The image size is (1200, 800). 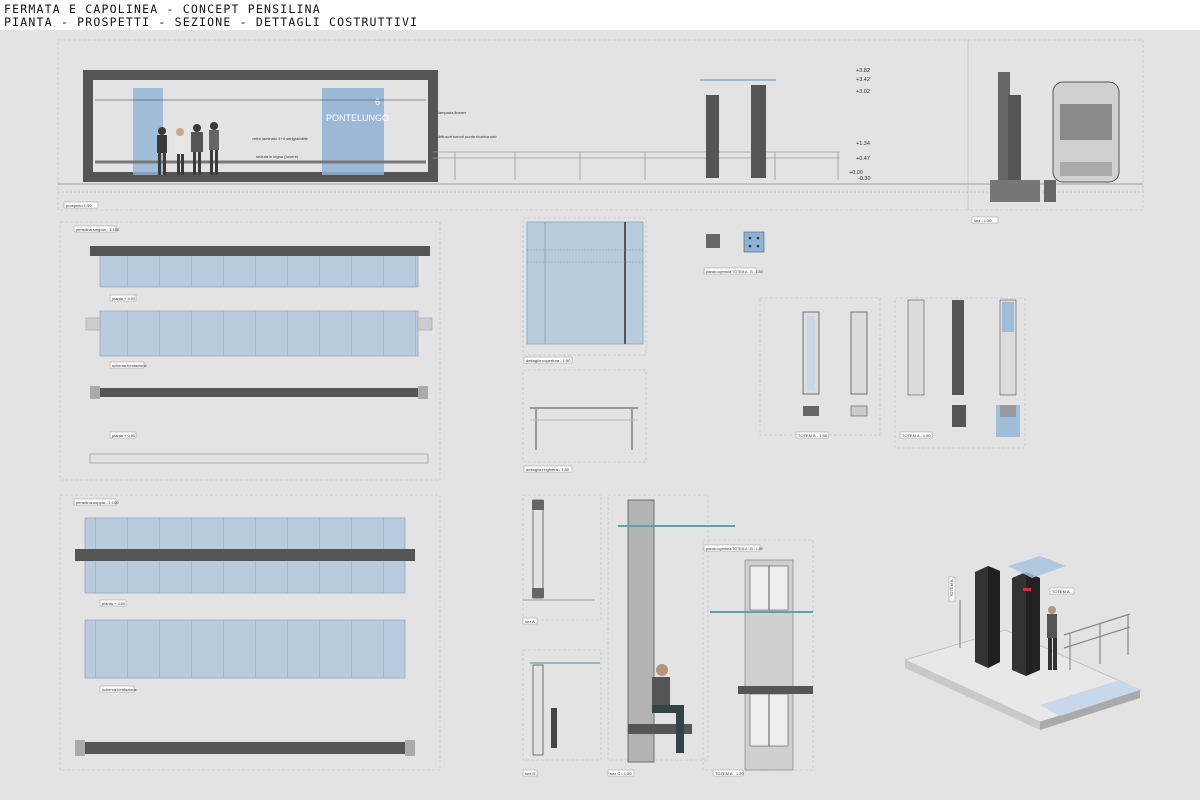 I want to click on people-figures, so click(x=188, y=148).